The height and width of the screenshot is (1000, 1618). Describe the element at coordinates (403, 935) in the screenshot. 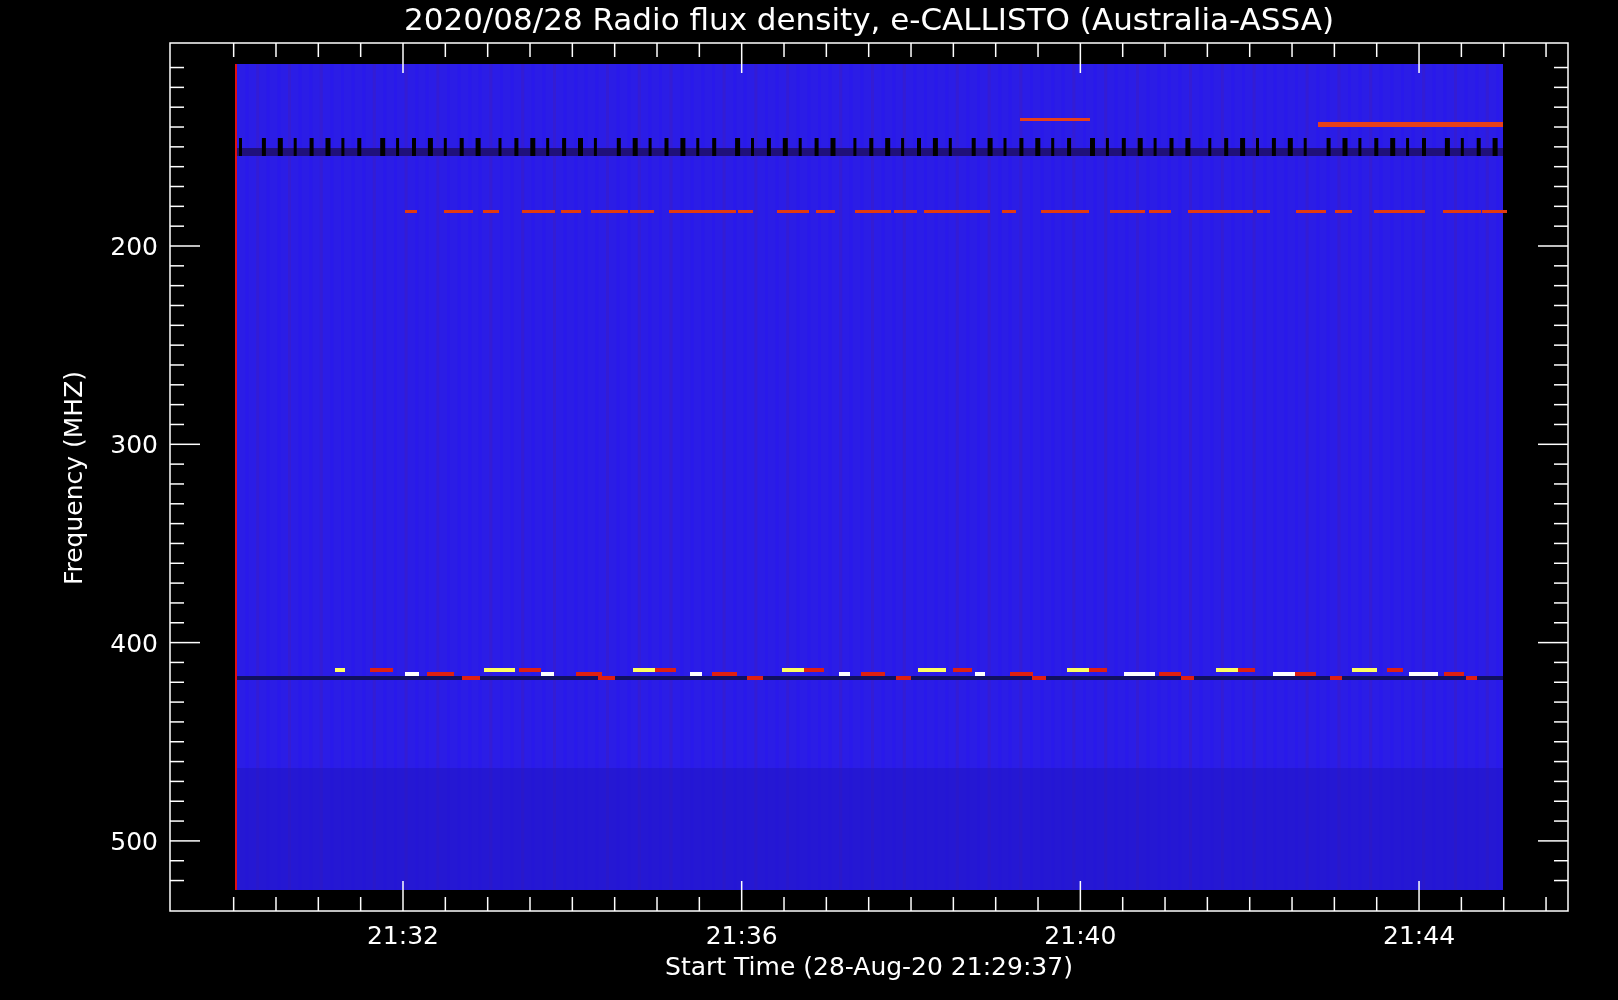

I see `x-tick-label: 21:32` at that location.